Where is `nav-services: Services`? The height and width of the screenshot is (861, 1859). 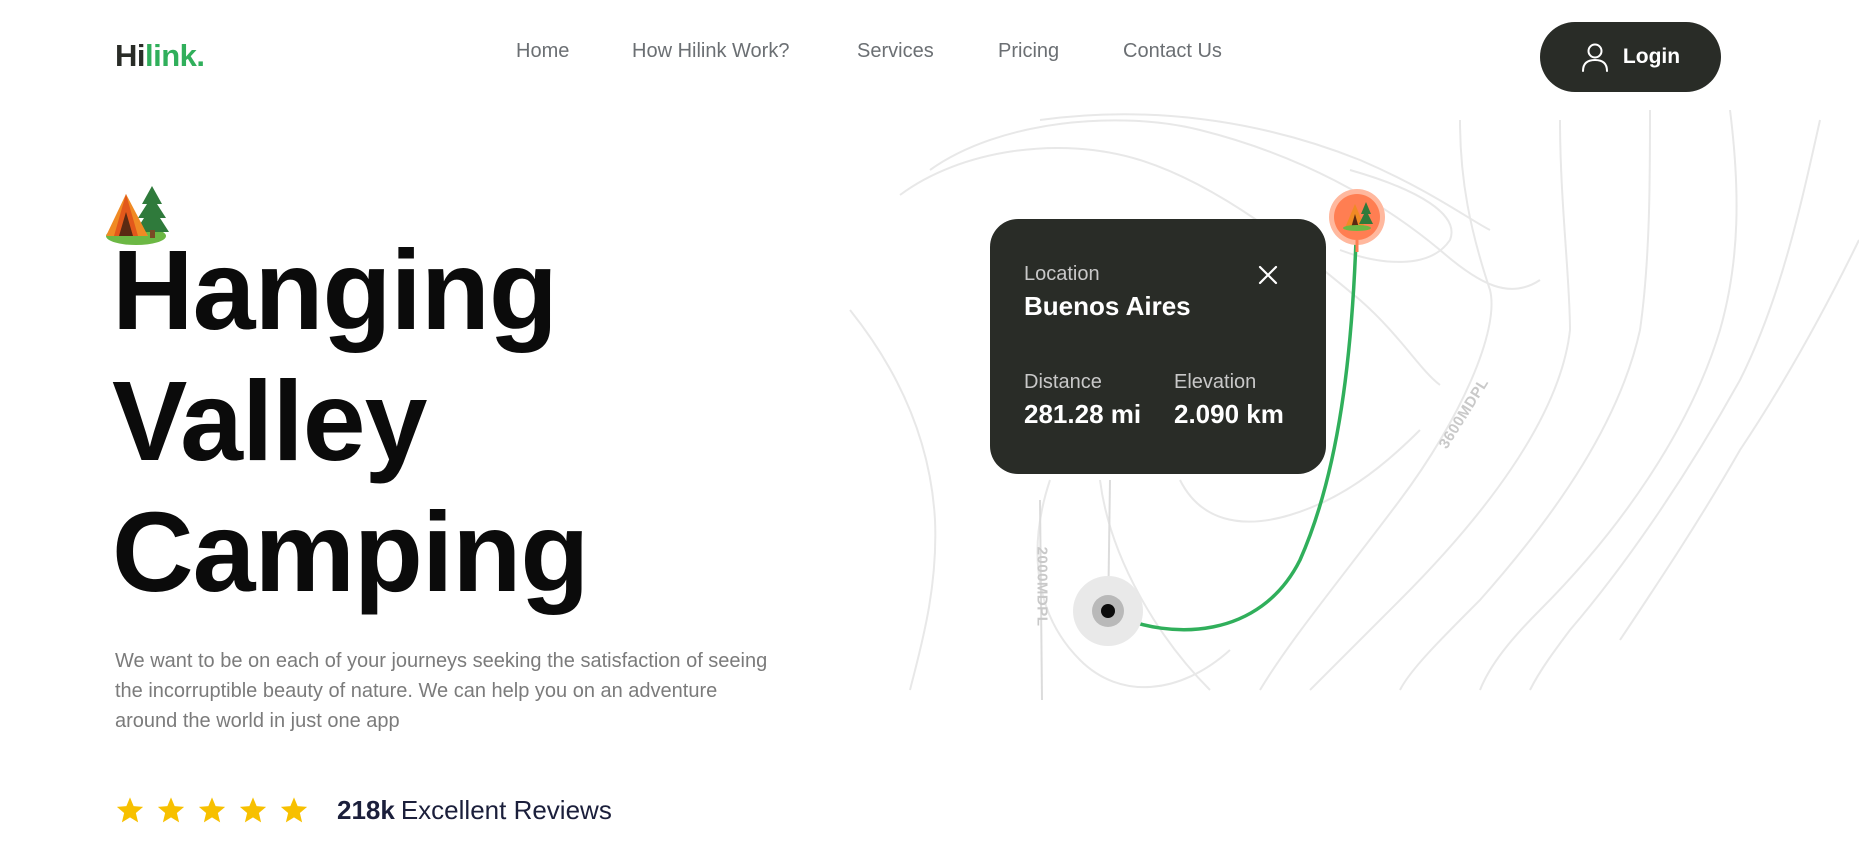
nav-services: Services is located at coordinates (895, 51).